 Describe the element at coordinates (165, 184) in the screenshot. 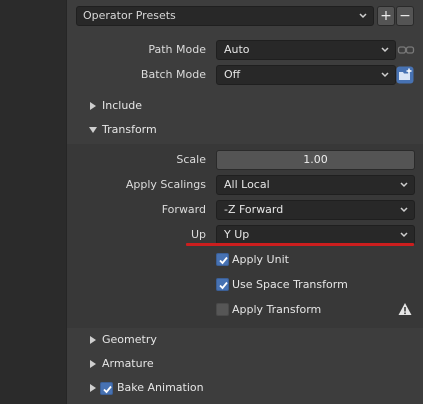

I see `apply-scalings-label: Apply Scalings` at that location.